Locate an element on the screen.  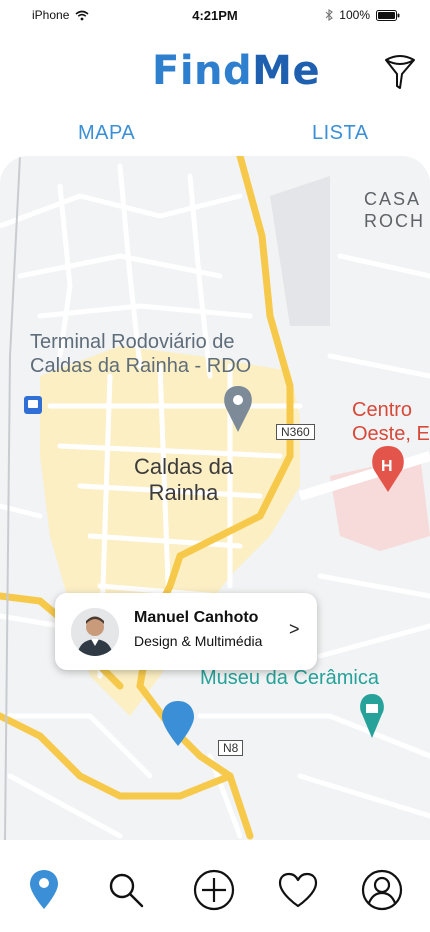
profile-role: Design & Multimédia is located at coordinates (198, 641).